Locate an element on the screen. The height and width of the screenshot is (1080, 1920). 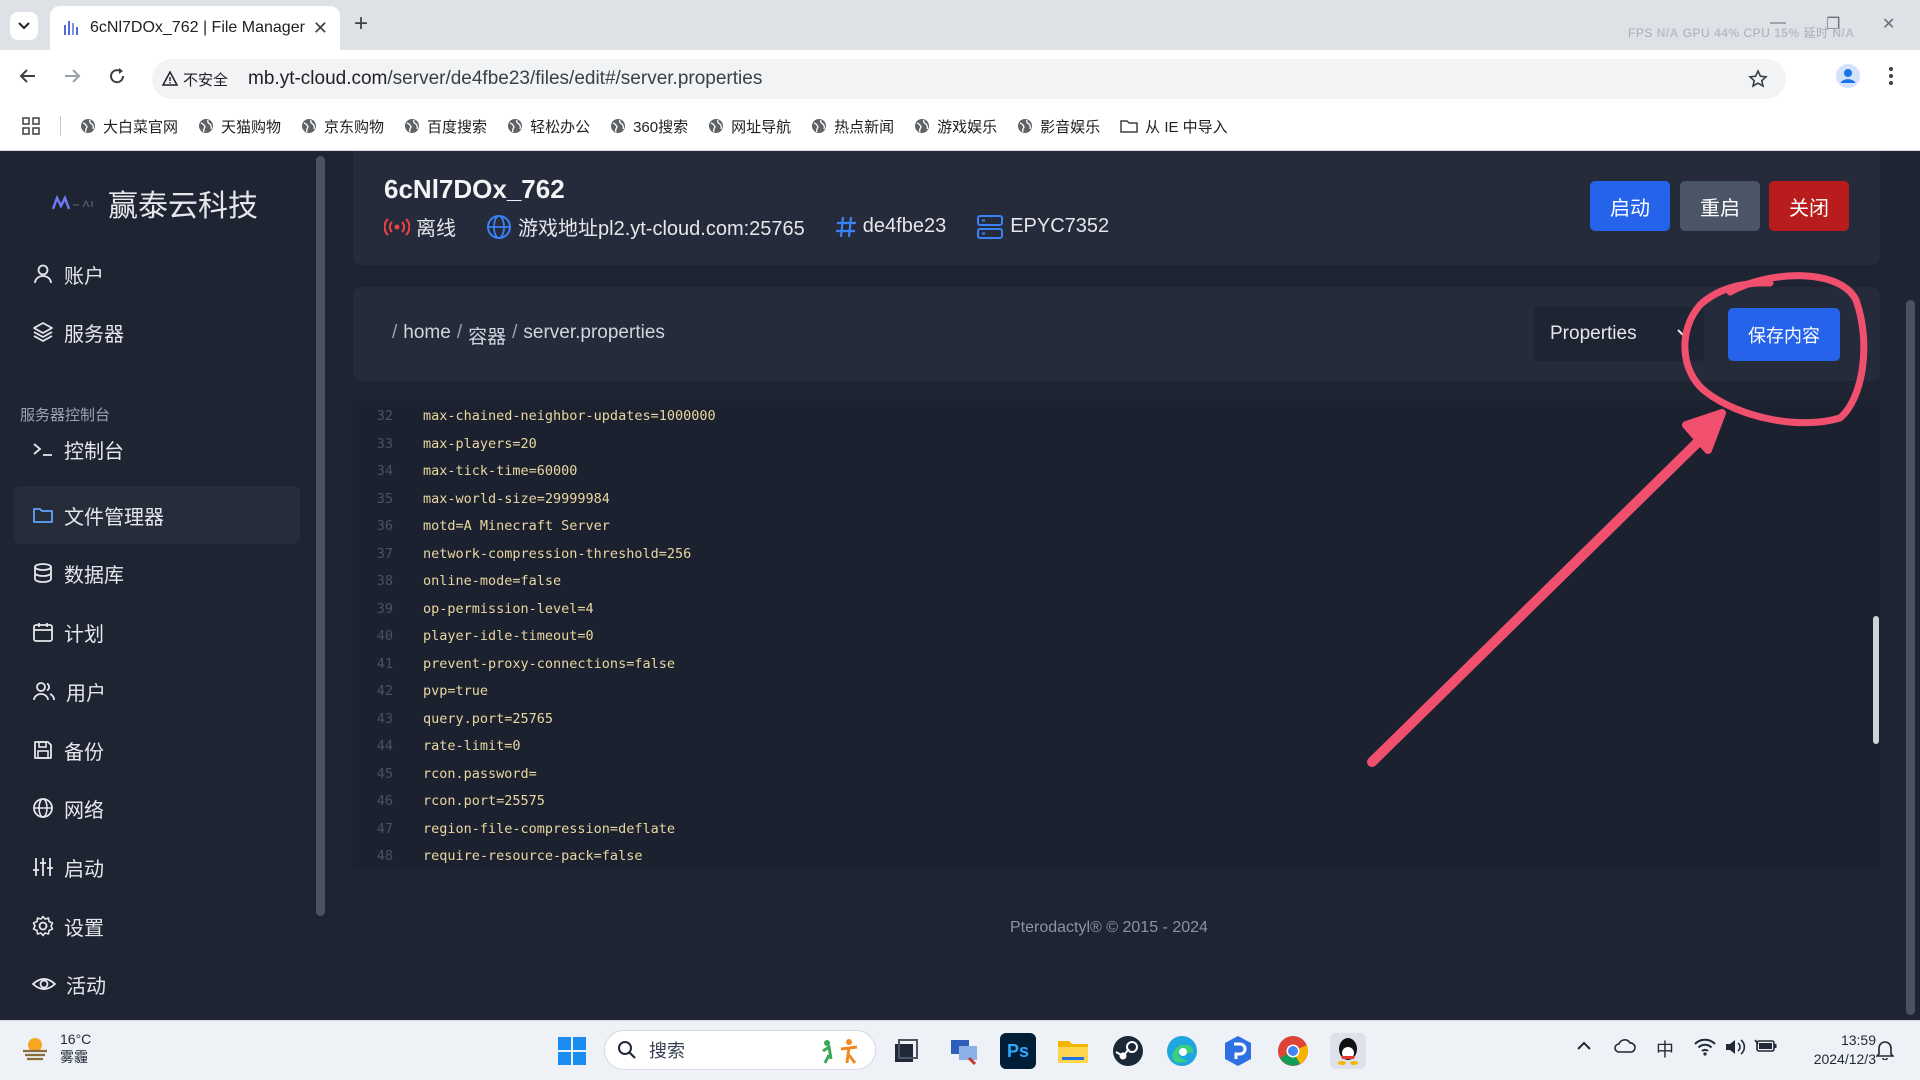
breadcrumb-container: 容器 is located at coordinates (487, 335).